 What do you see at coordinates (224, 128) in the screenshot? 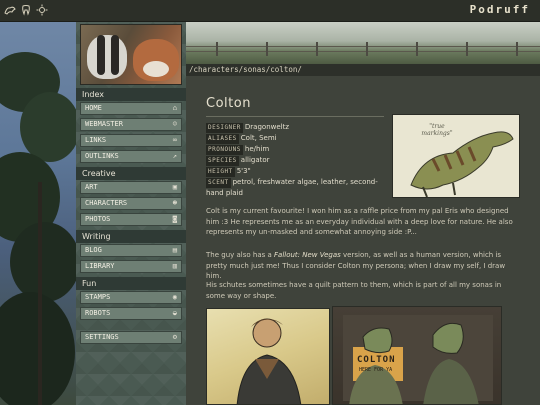
I see `fact-key: DESIGNER` at bounding box center [224, 128].